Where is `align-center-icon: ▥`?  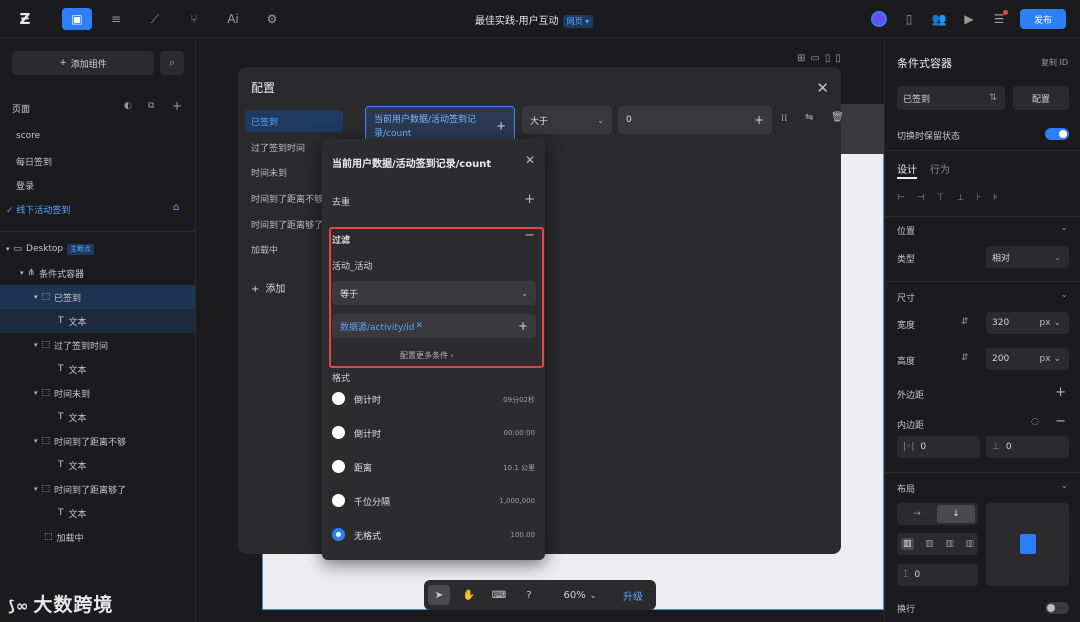 align-center-icon: ▥ is located at coordinates (929, 544).